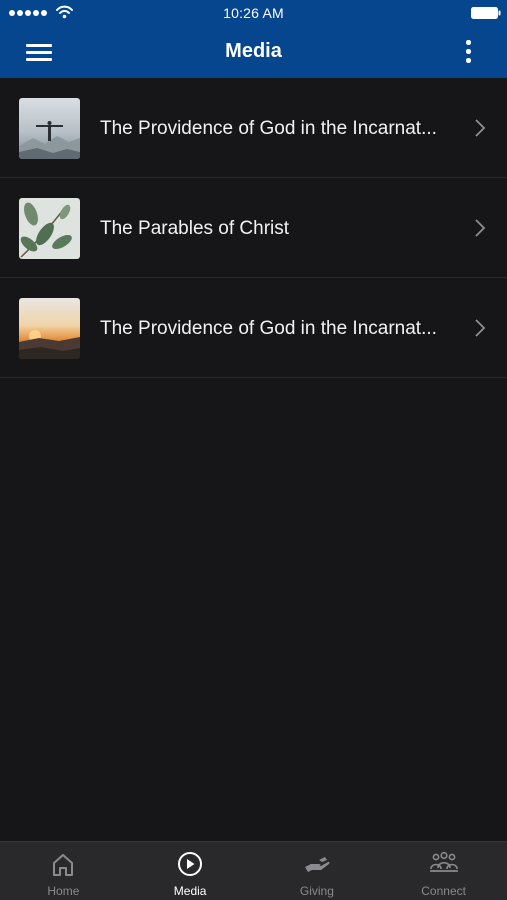  I want to click on people-icon, so click(443, 861).